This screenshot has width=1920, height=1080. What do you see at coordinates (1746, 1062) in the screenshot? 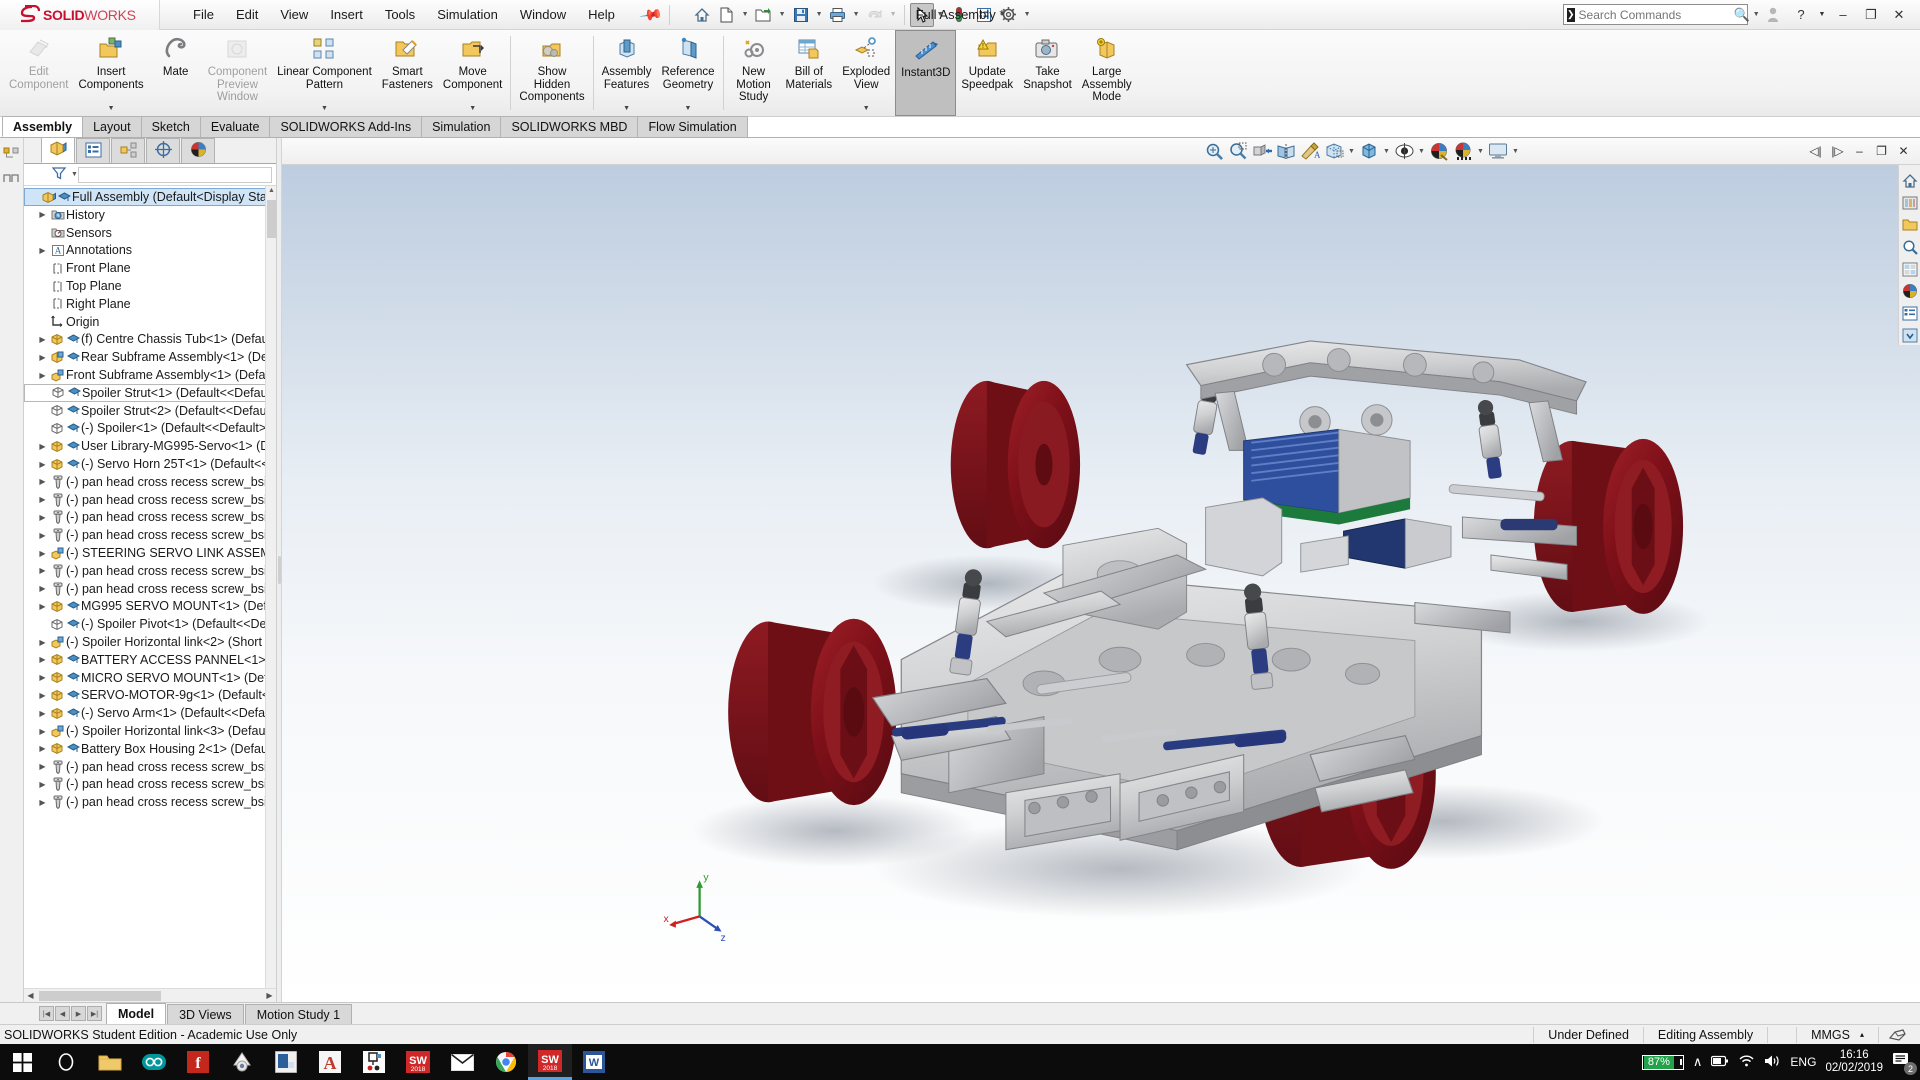
I see `wifi-icon` at bounding box center [1746, 1062].